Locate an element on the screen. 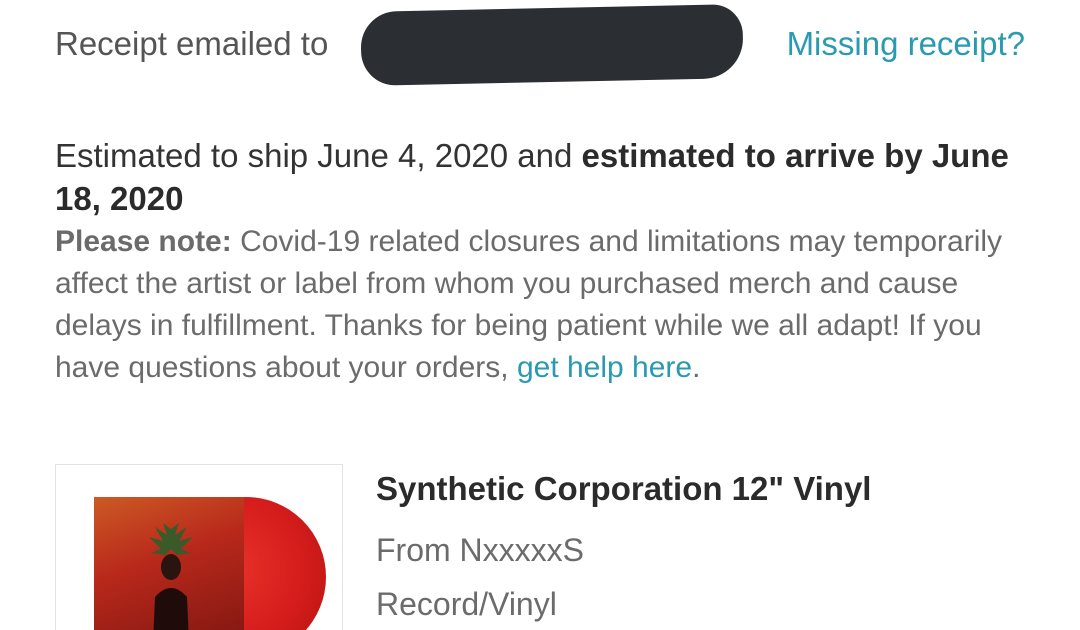 This screenshot has height=630, width=1080. ship-estimate-text: Estimated to ship June 4, 2020 and is located at coordinates (318, 155).